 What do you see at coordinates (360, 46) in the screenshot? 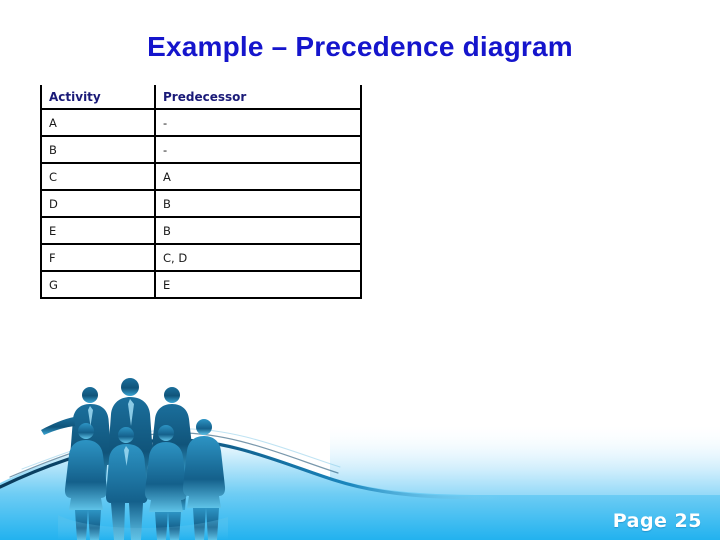
I see `page-title: Example – Precedence diagram` at bounding box center [360, 46].